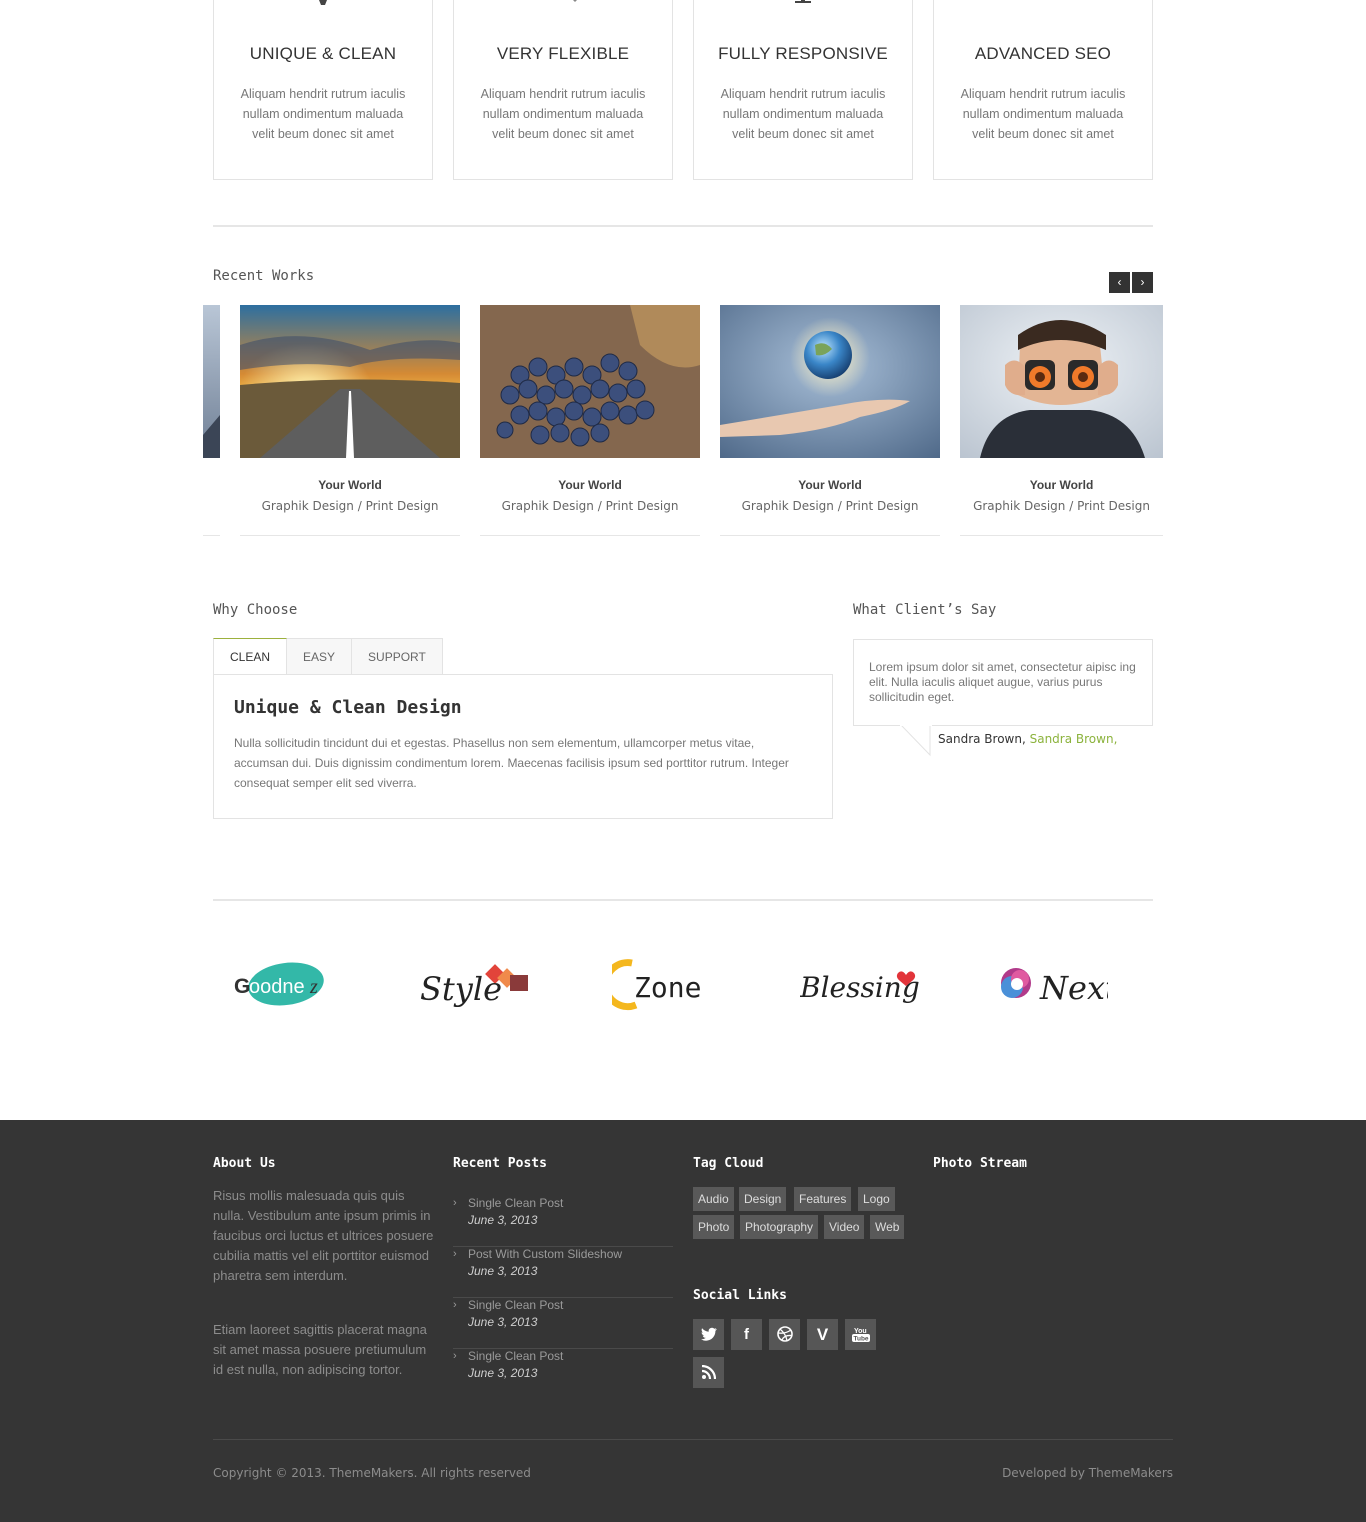  I want to click on work-item-partial, so click(211, 420).